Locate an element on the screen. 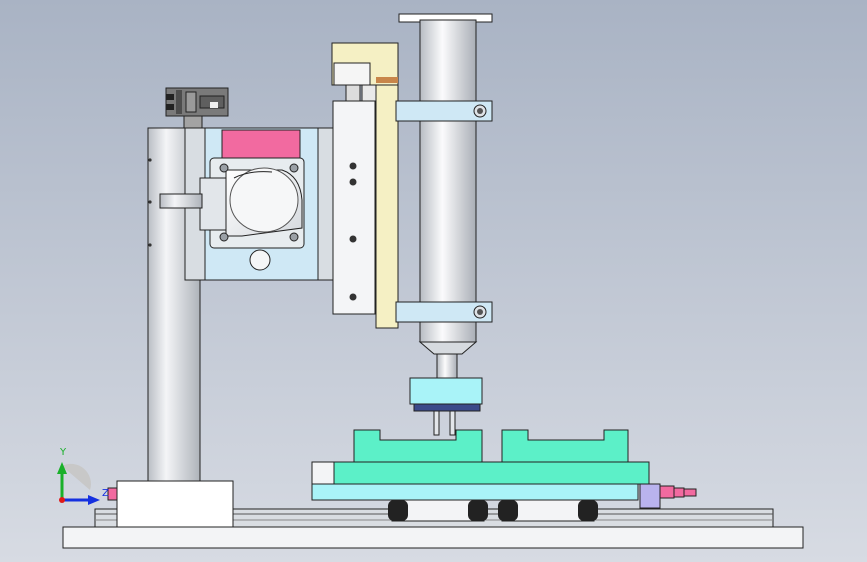 The image size is (867, 562). triad-z-label: Z is located at coordinates (105, 493).